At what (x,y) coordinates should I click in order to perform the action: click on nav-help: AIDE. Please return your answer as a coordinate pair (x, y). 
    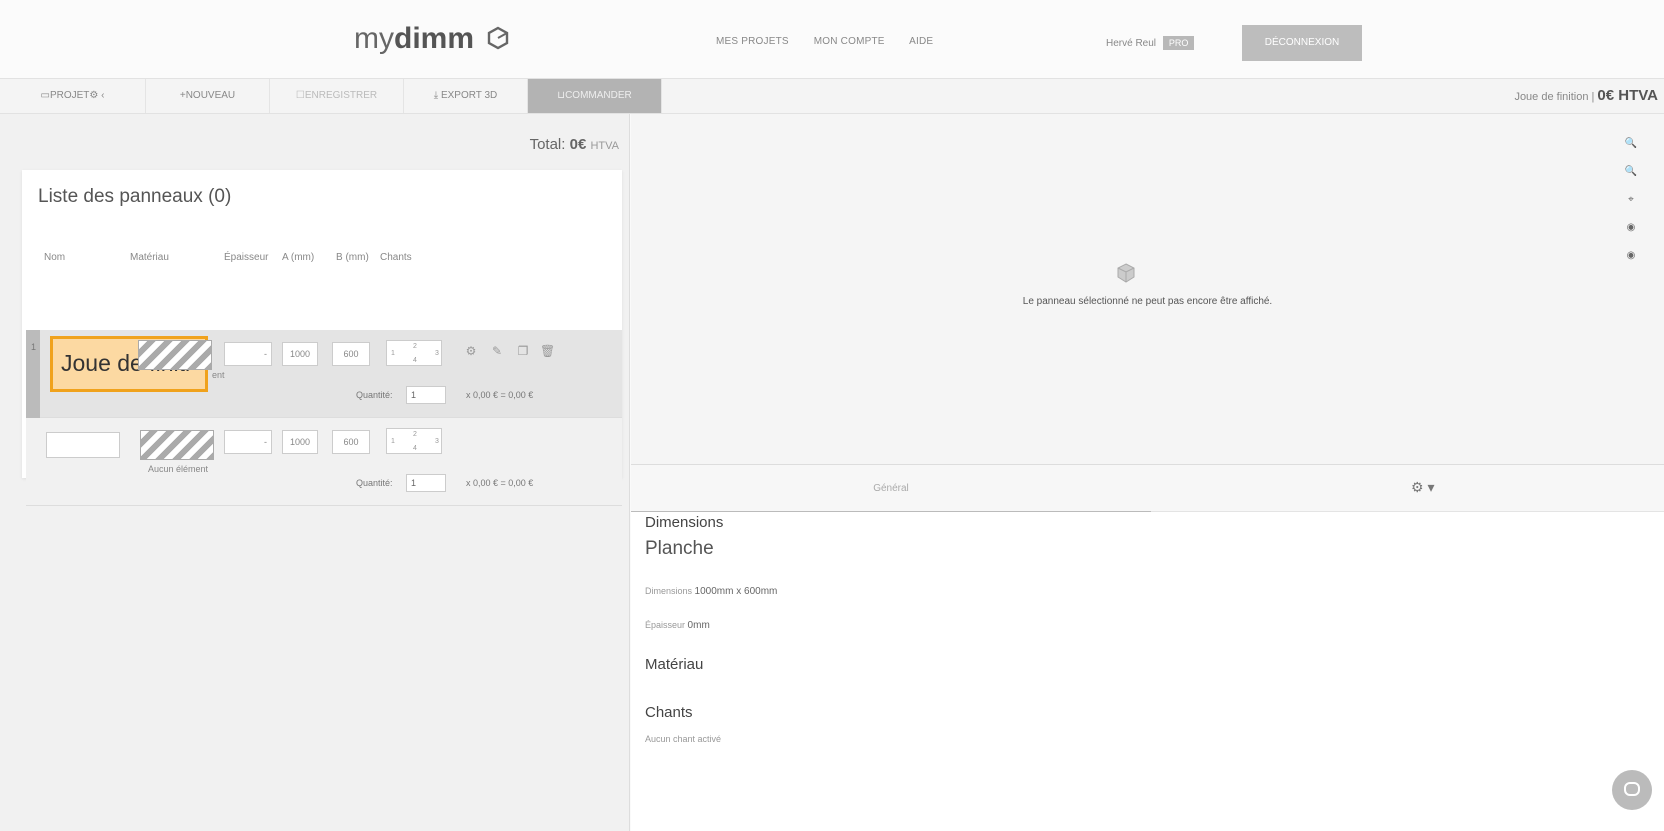
    Looking at the image, I should click on (921, 41).